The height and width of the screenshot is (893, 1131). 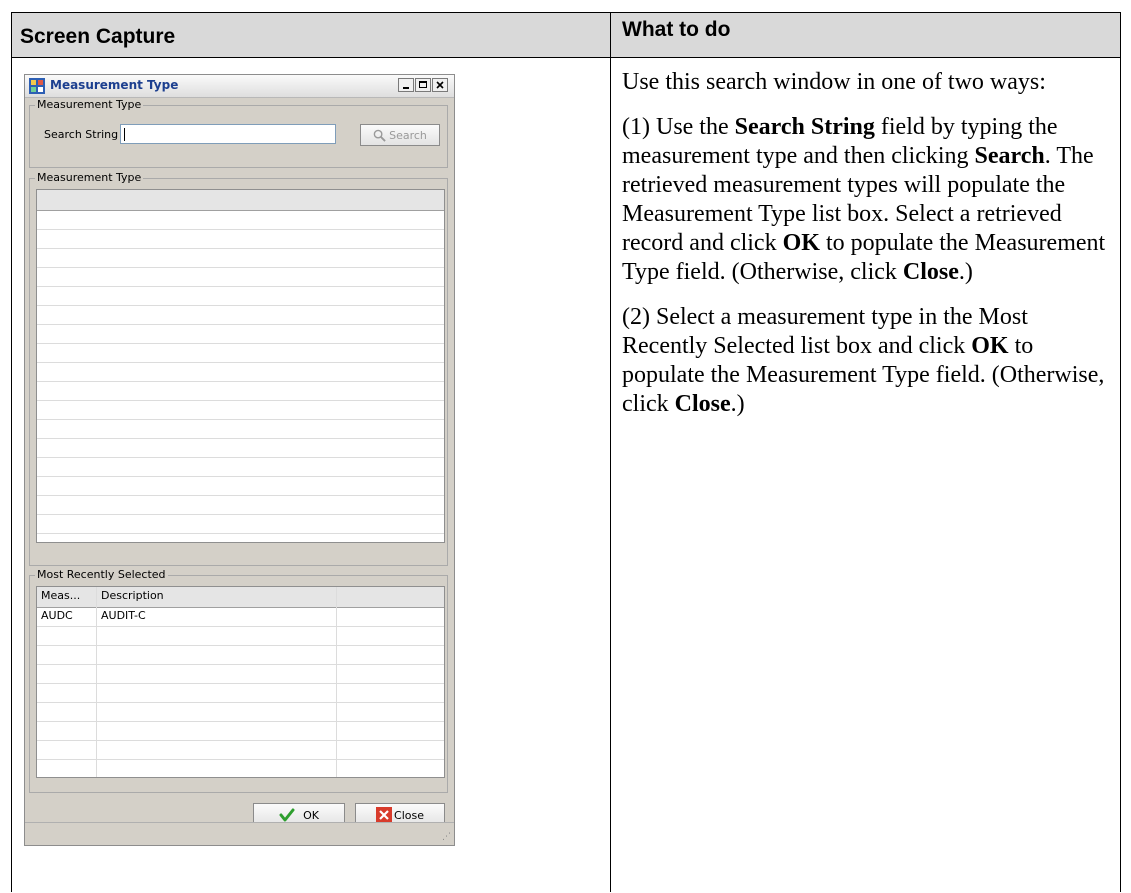 I want to click on minimize-button, so click(x=406, y=85).